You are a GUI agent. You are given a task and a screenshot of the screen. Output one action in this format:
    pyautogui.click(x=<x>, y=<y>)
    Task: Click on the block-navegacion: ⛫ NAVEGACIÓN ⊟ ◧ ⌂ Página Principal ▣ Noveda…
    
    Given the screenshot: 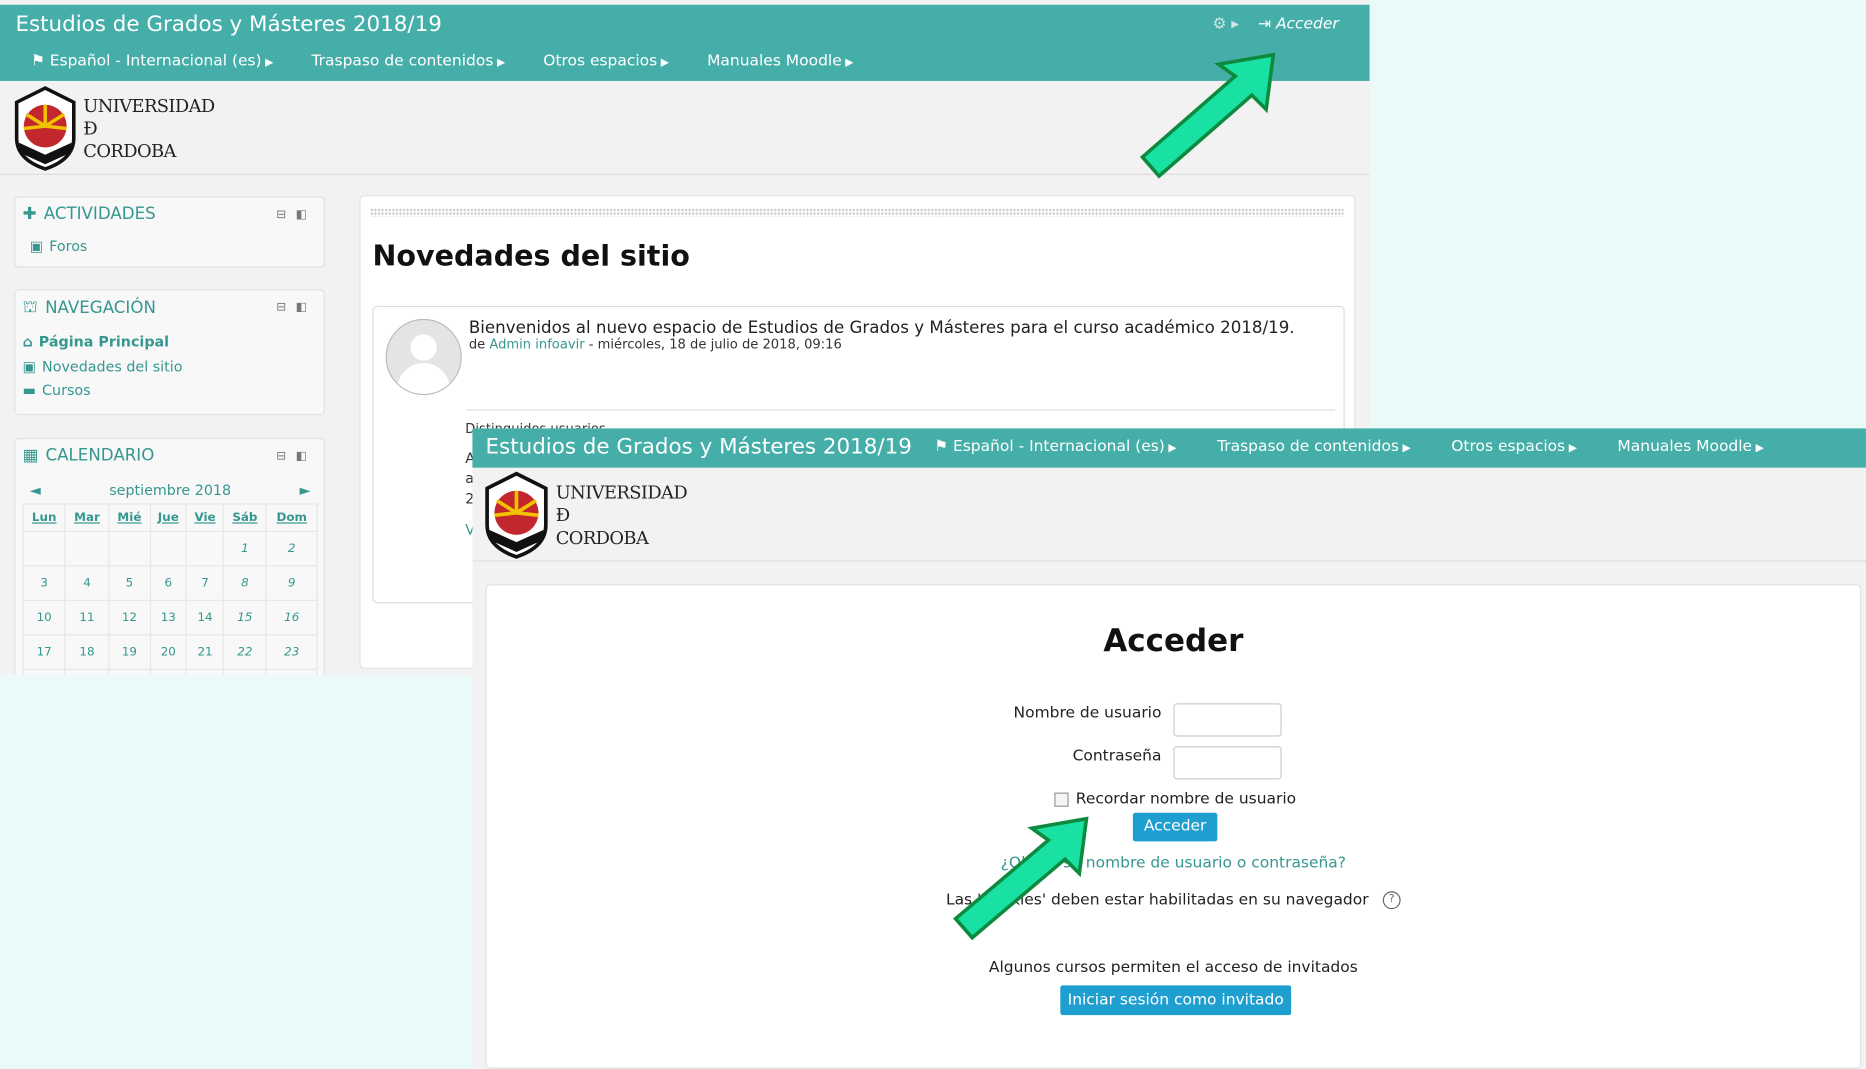 What is the action you would take?
    pyautogui.click(x=169, y=352)
    